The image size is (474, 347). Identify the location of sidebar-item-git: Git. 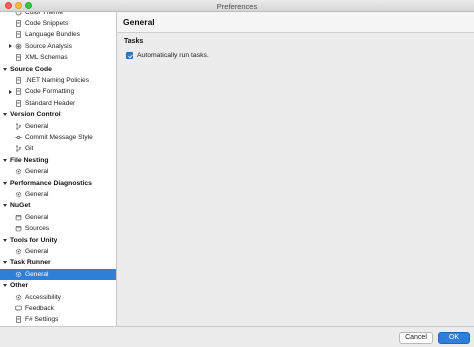
(58, 148).